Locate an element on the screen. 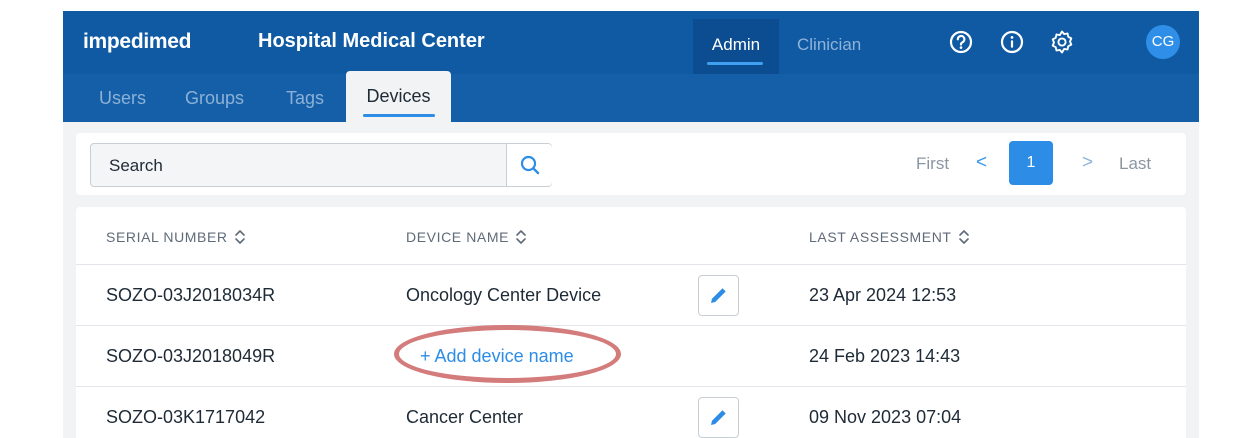 The image size is (1238, 438). subnav-devices: Devices is located at coordinates (398, 96).